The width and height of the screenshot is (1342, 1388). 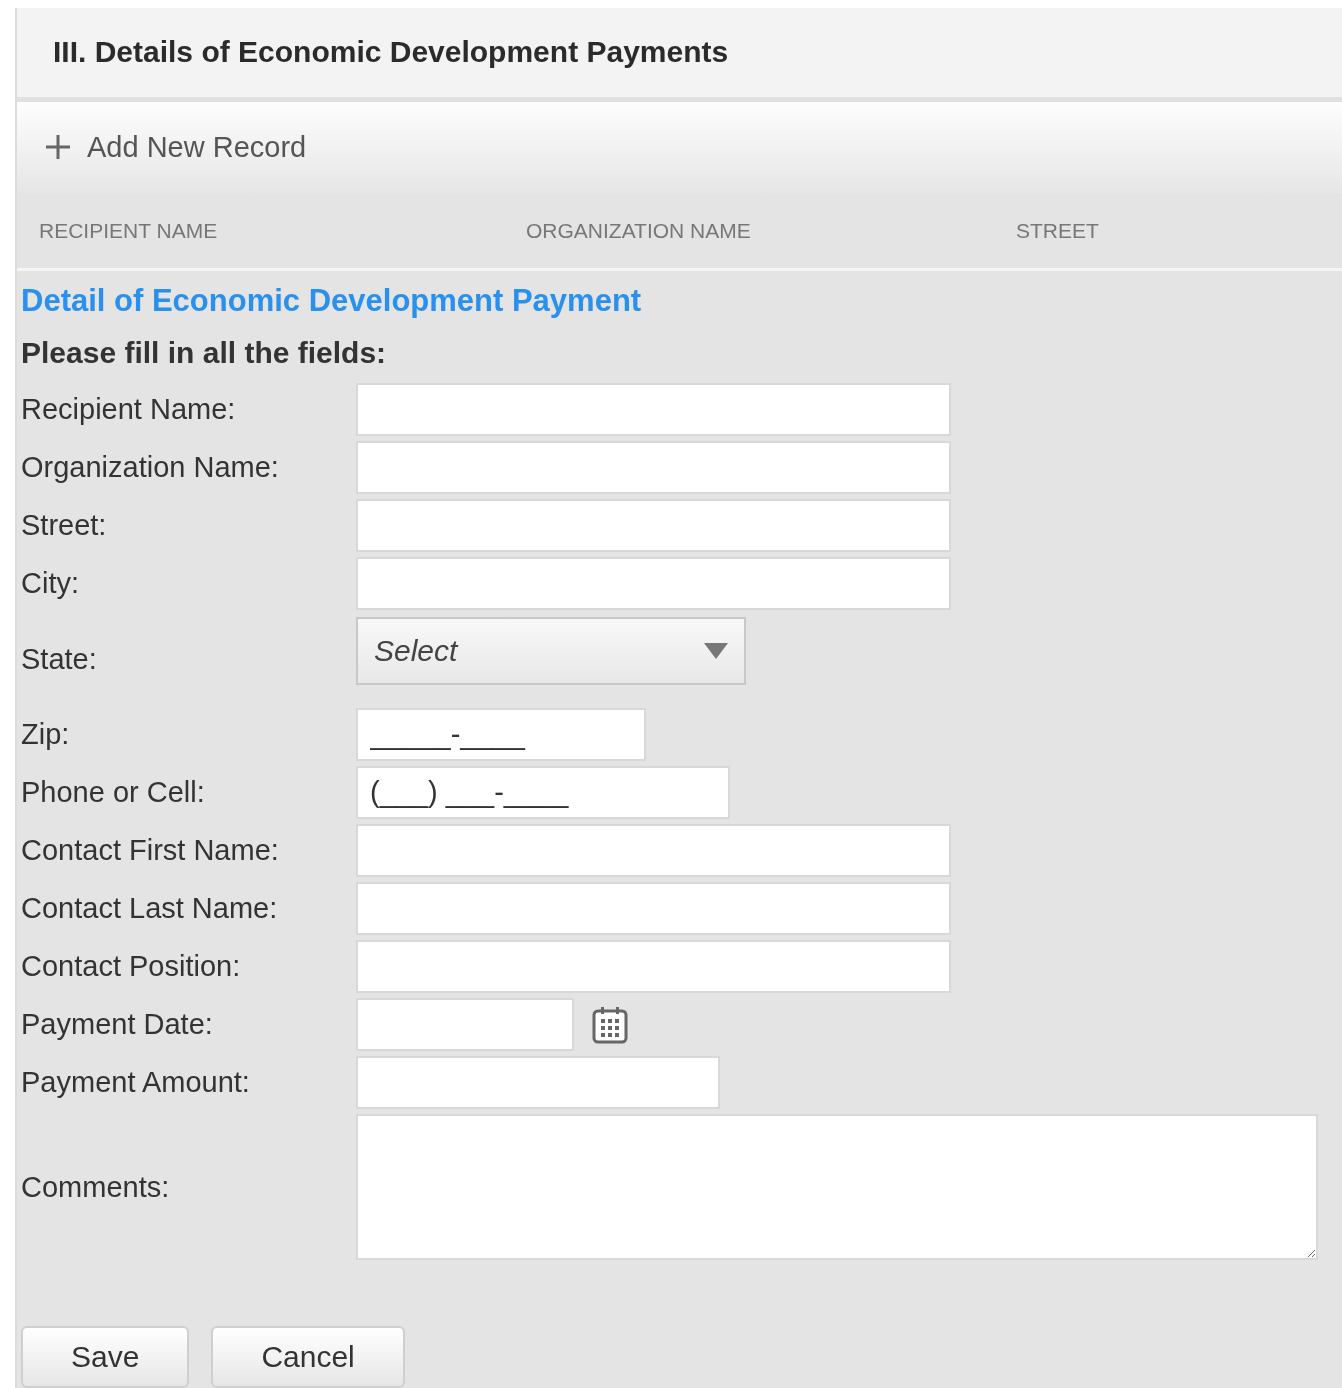 I want to click on add-record-button: Add New Record, so click(x=176, y=147).